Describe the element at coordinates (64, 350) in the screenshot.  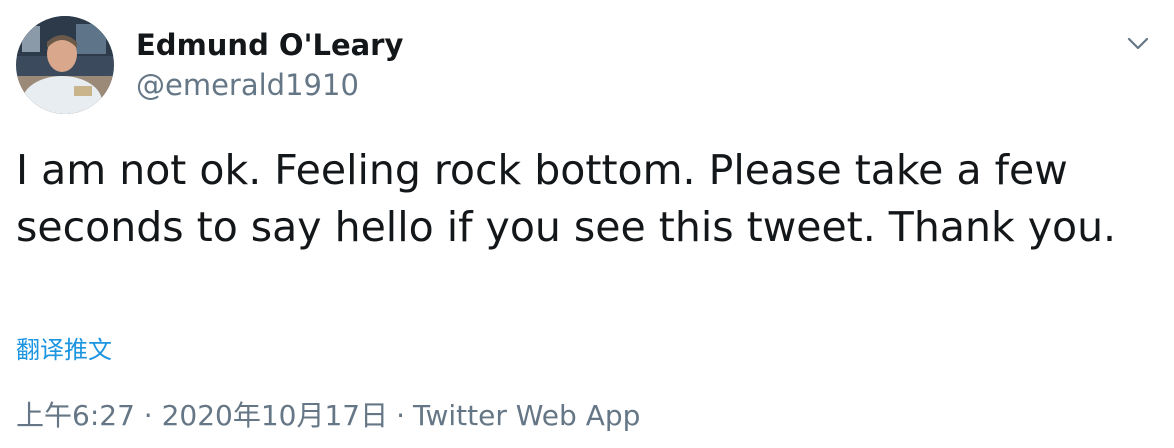
I see `translate-tweet-link: 翻译推文` at that location.